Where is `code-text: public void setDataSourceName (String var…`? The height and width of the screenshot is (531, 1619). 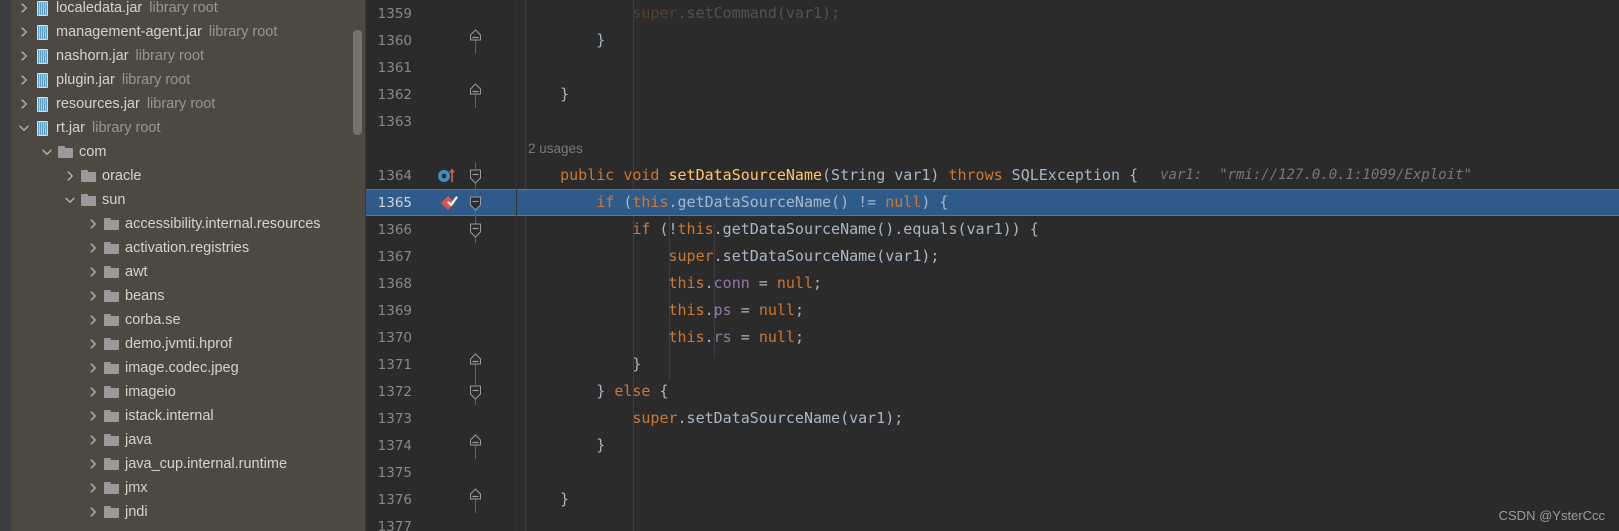 code-text: public void setDataSourceName (String var… is located at coordinates (1067, 175).